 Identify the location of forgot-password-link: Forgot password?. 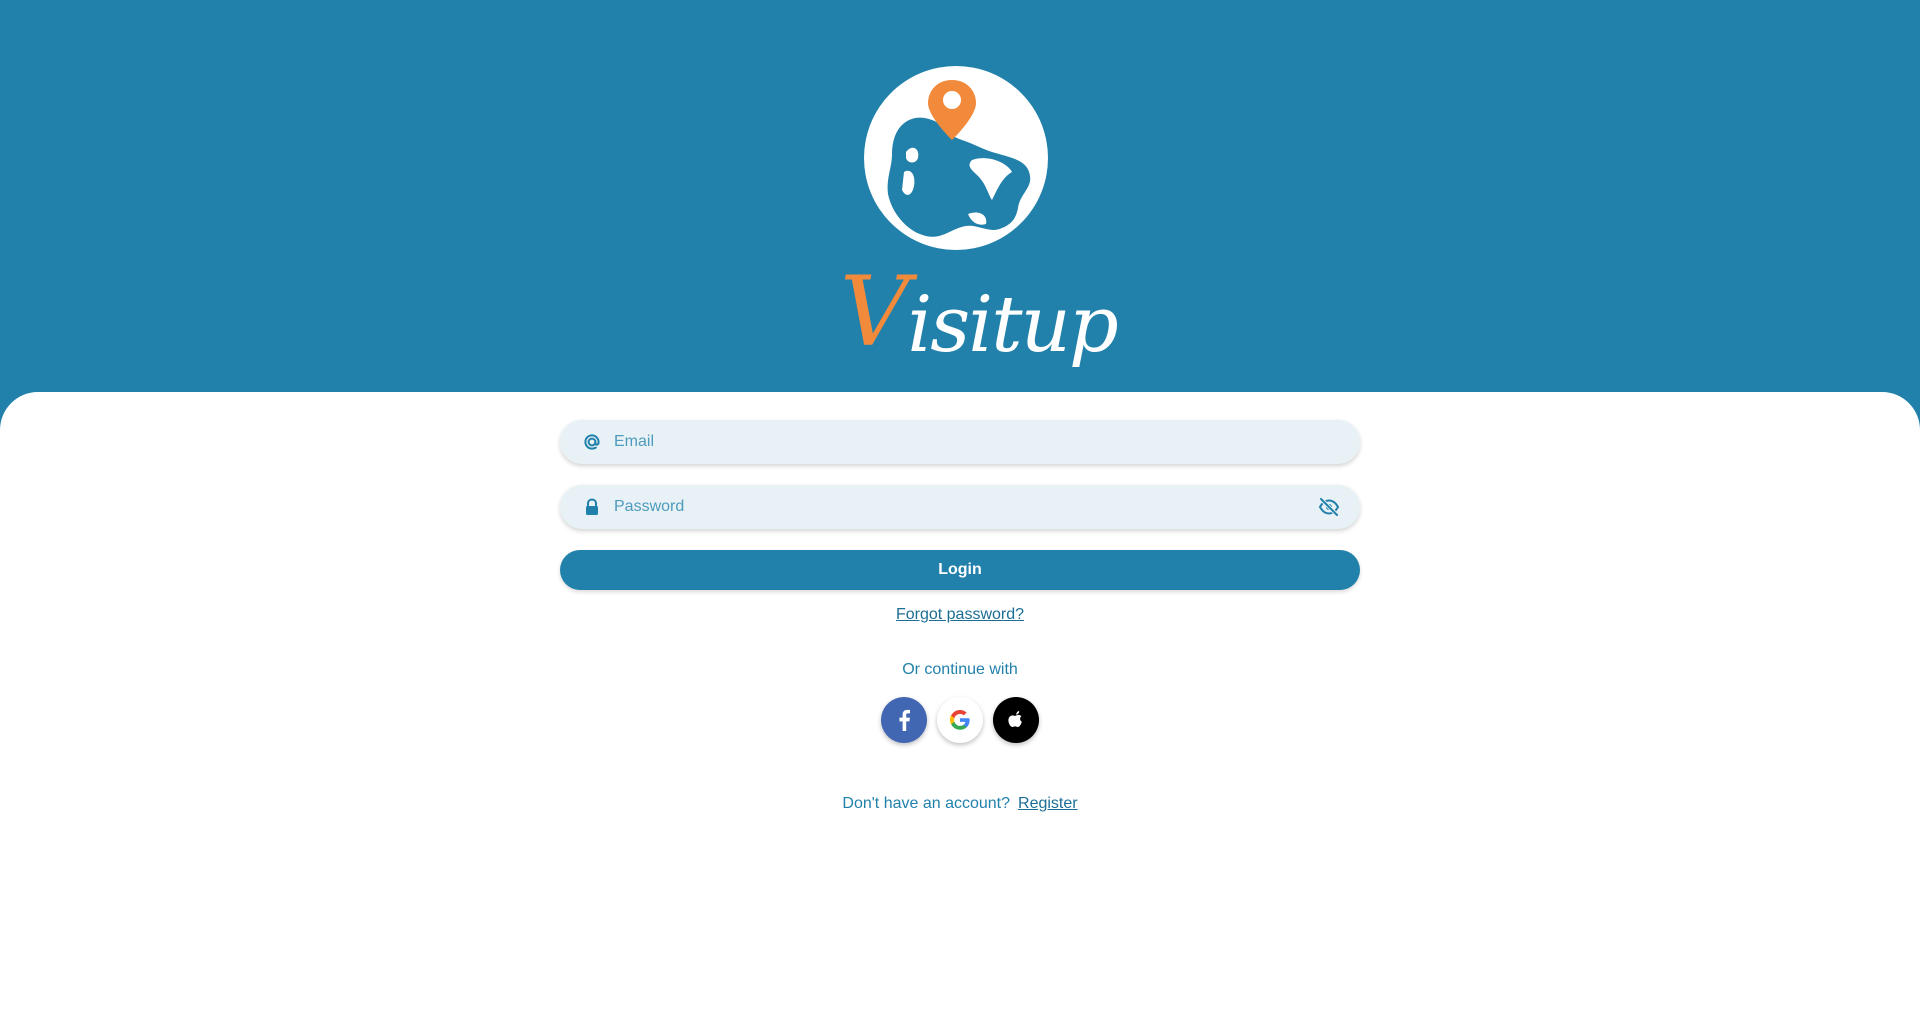
(960, 614).